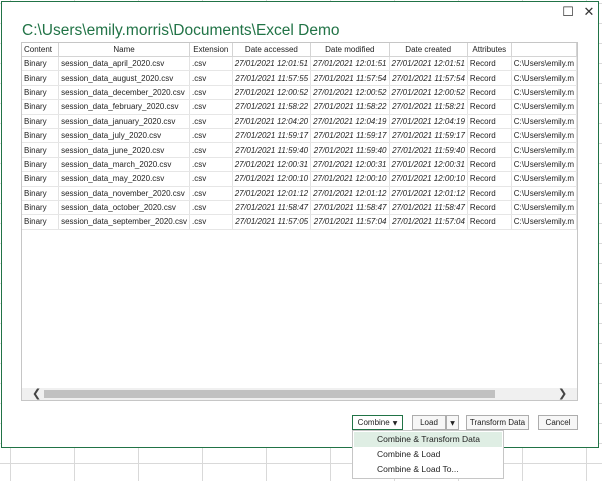  I want to click on cell-date-created: 27/01/2021 11:59:17, so click(428, 136).